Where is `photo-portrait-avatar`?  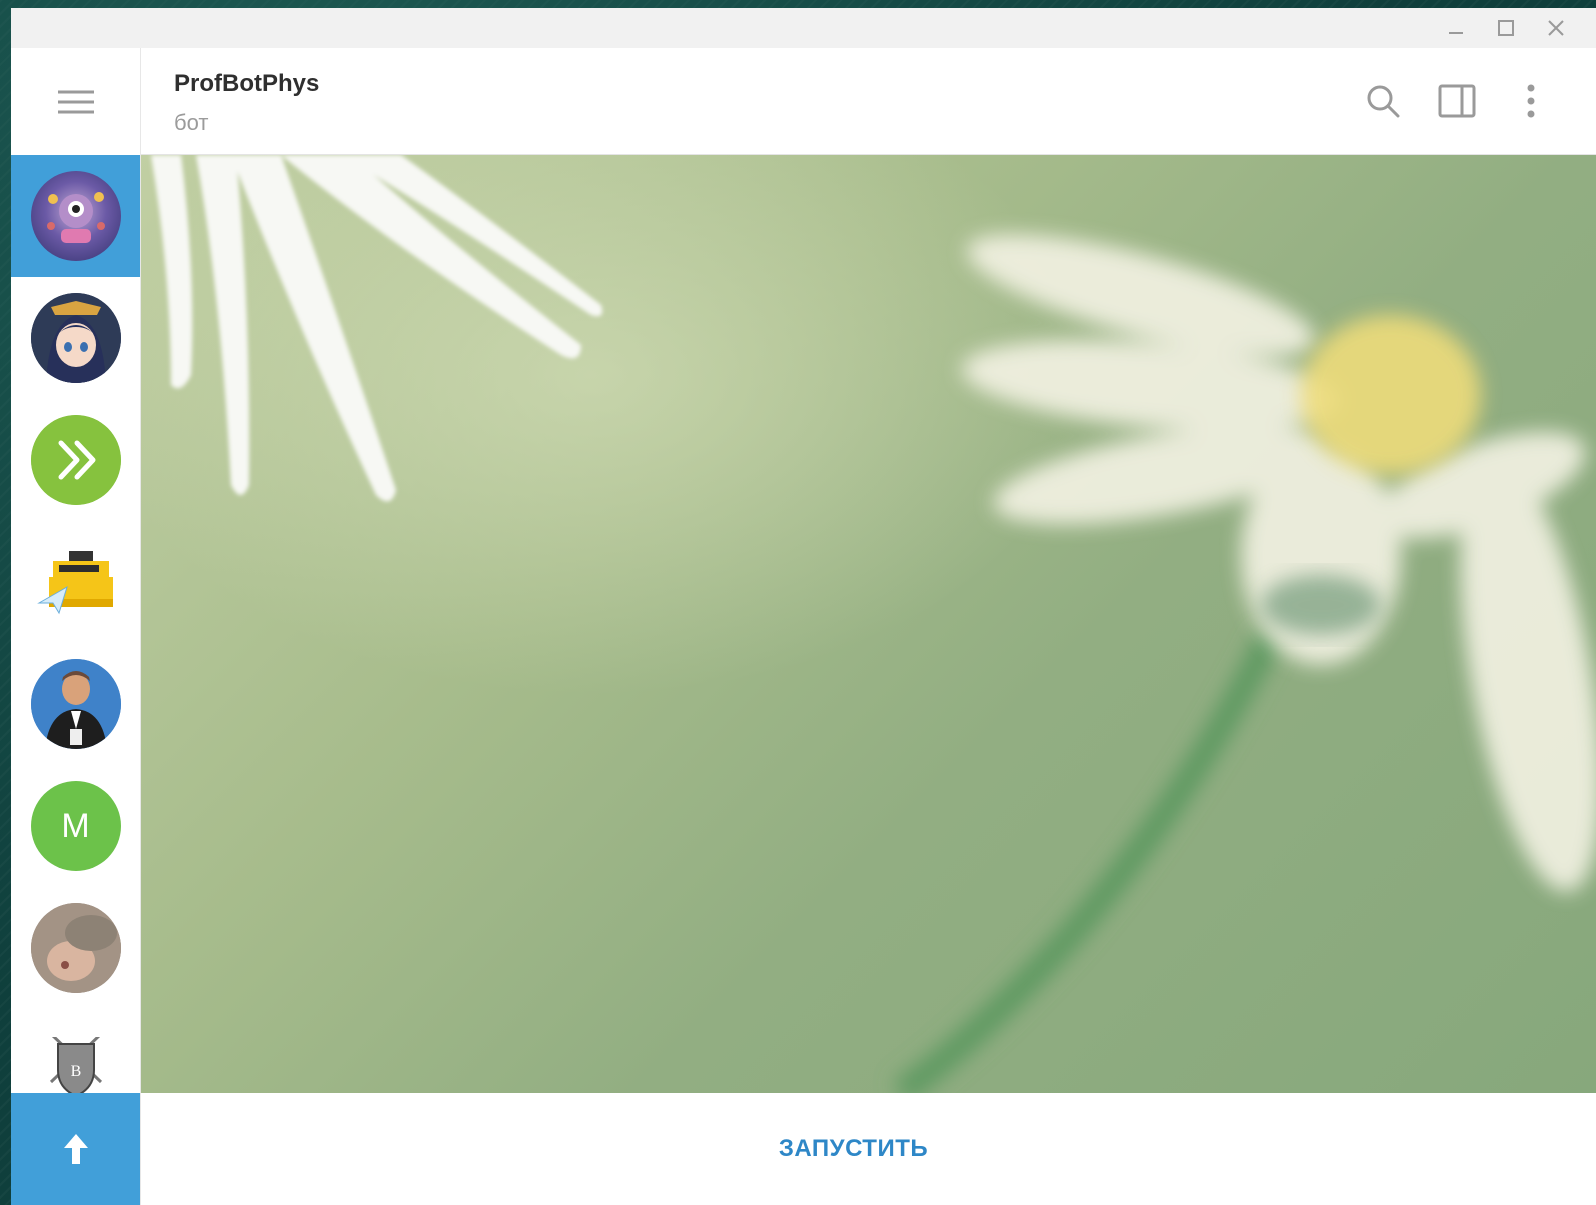 photo-portrait-avatar is located at coordinates (75, 948).